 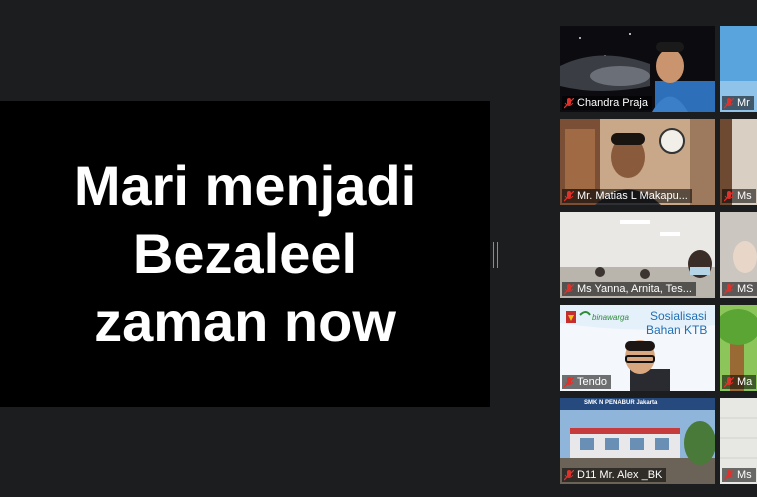 What do you see at coordinates (678, 316) in the screenshot?
I see `sosialisasi-title-line1: Sosialisasi` at bounding box center [678, 316].